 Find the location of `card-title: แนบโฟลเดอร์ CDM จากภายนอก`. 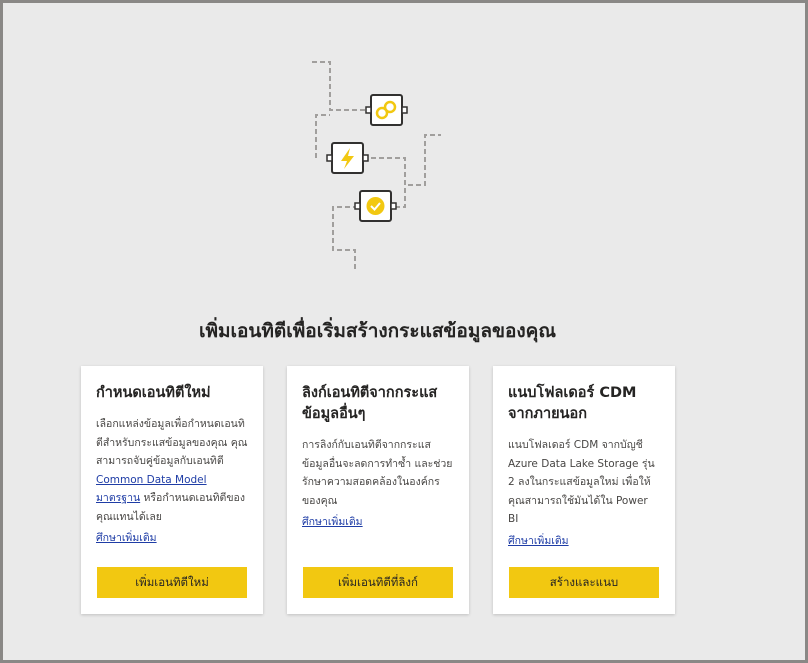

card-title: แนบโฟลเดอร์ CDM จากภายนอก is located at coordinates (572, 403).